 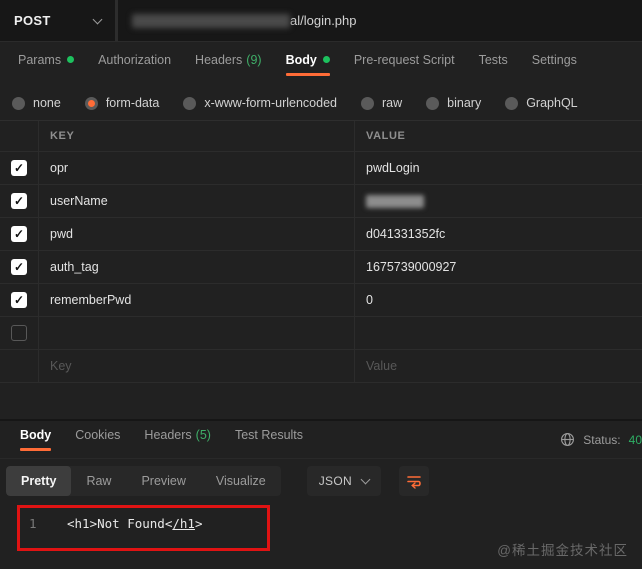 I want to click on body-type-raw: raw, so click(x=381, y=103).